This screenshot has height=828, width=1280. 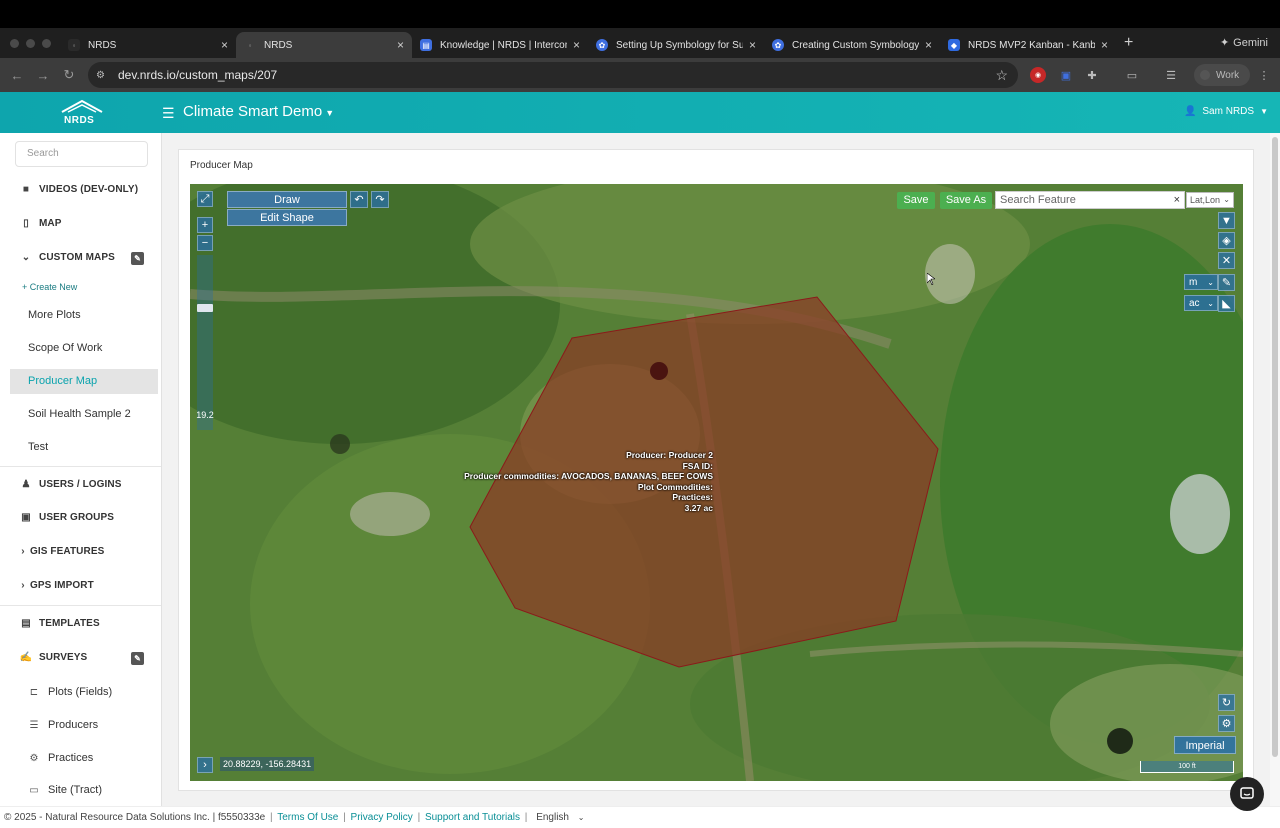 What do you see at coordinates (1264, 75) in the screenshot?
I see `menu-kebab-icon: ⋮` at bounding box center [1264, 75].